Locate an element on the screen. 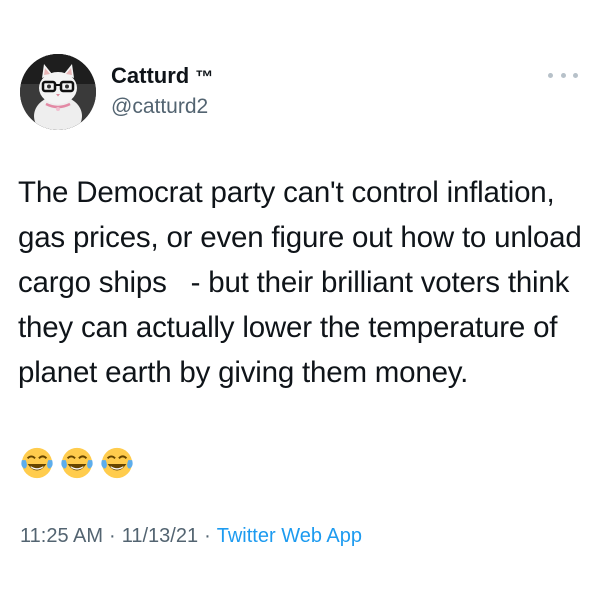  emoji-row is located at coordinates (77, 463).